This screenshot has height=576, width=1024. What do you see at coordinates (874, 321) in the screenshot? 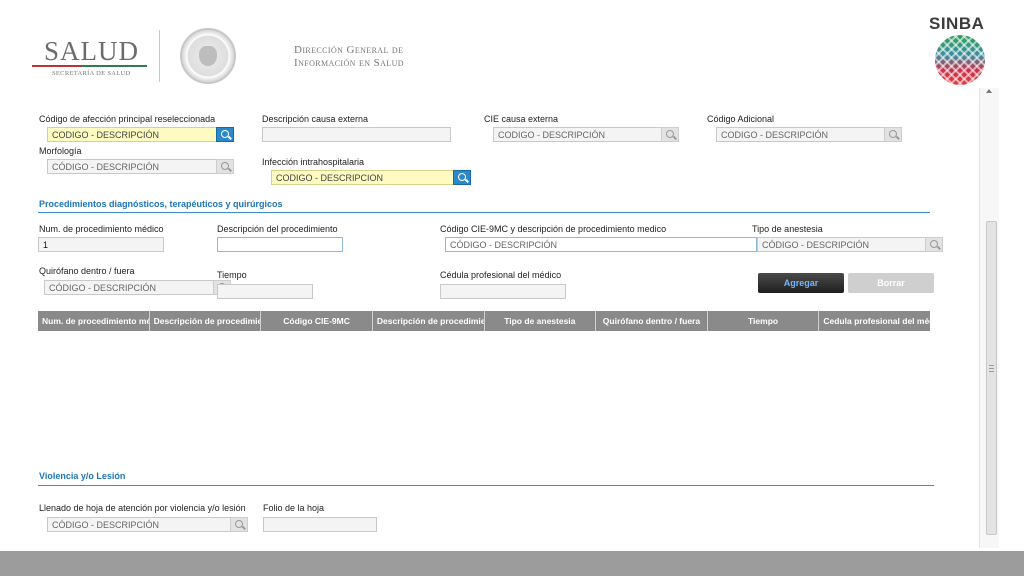
I see `column-header: Cedula profesional del médico` at bounding box center [874, 321].